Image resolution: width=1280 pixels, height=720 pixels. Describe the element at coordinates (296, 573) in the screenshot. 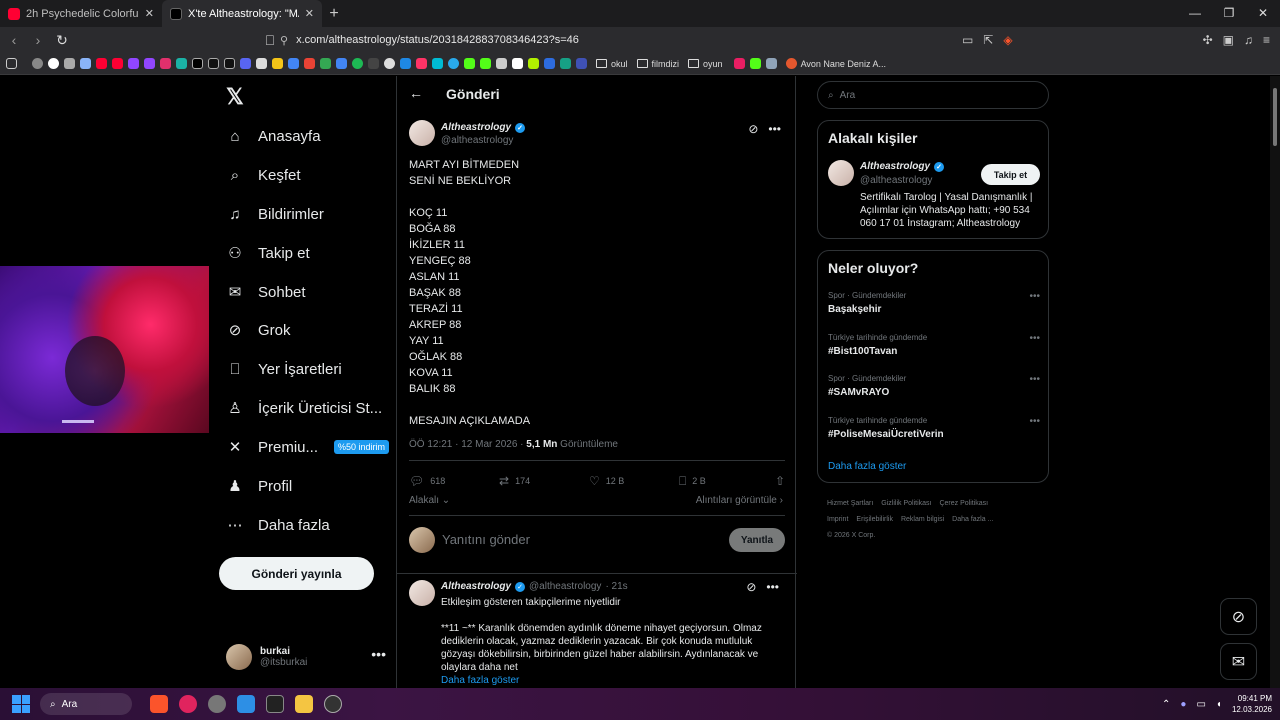

I see `post-button: Gönderi yayınla` at that location.